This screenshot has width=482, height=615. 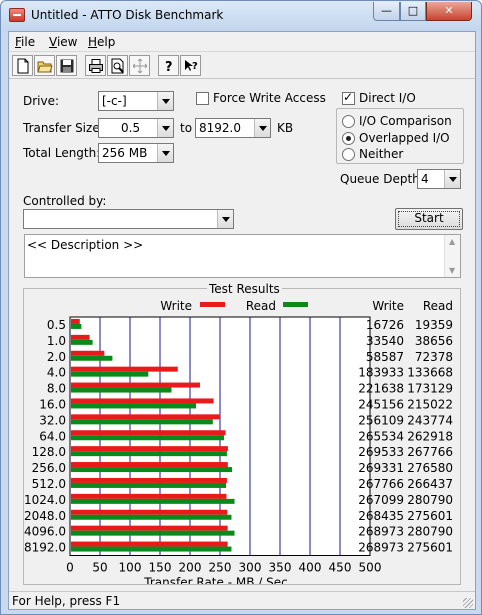 I want to click on read-value: 276580, so click(x=430, y=468).